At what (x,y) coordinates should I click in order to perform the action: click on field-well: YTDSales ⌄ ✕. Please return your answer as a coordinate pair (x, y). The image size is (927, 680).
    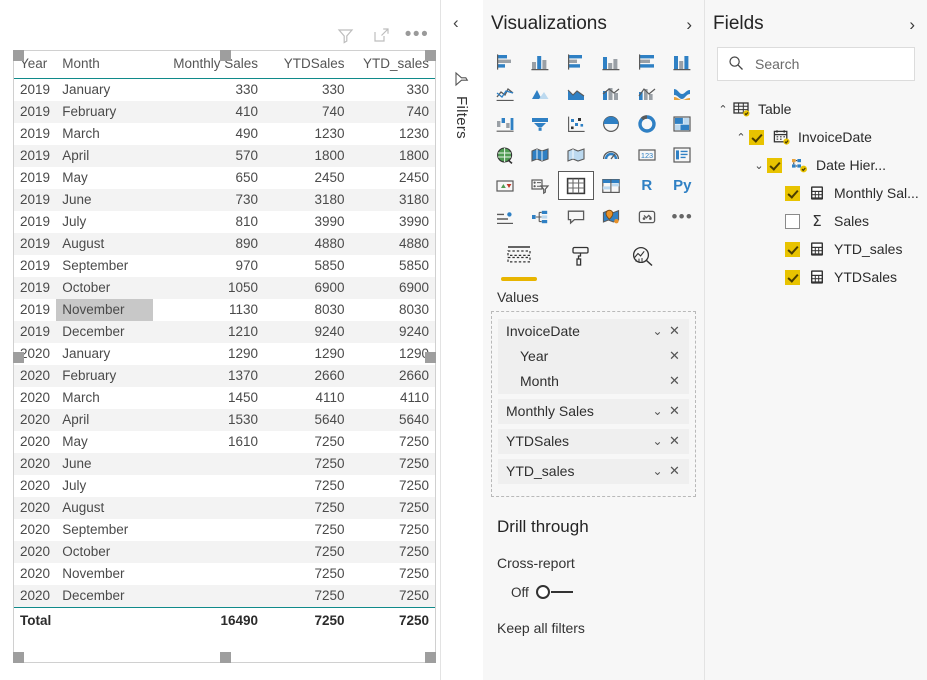
    Looking at the image, I should click on (593, 441).